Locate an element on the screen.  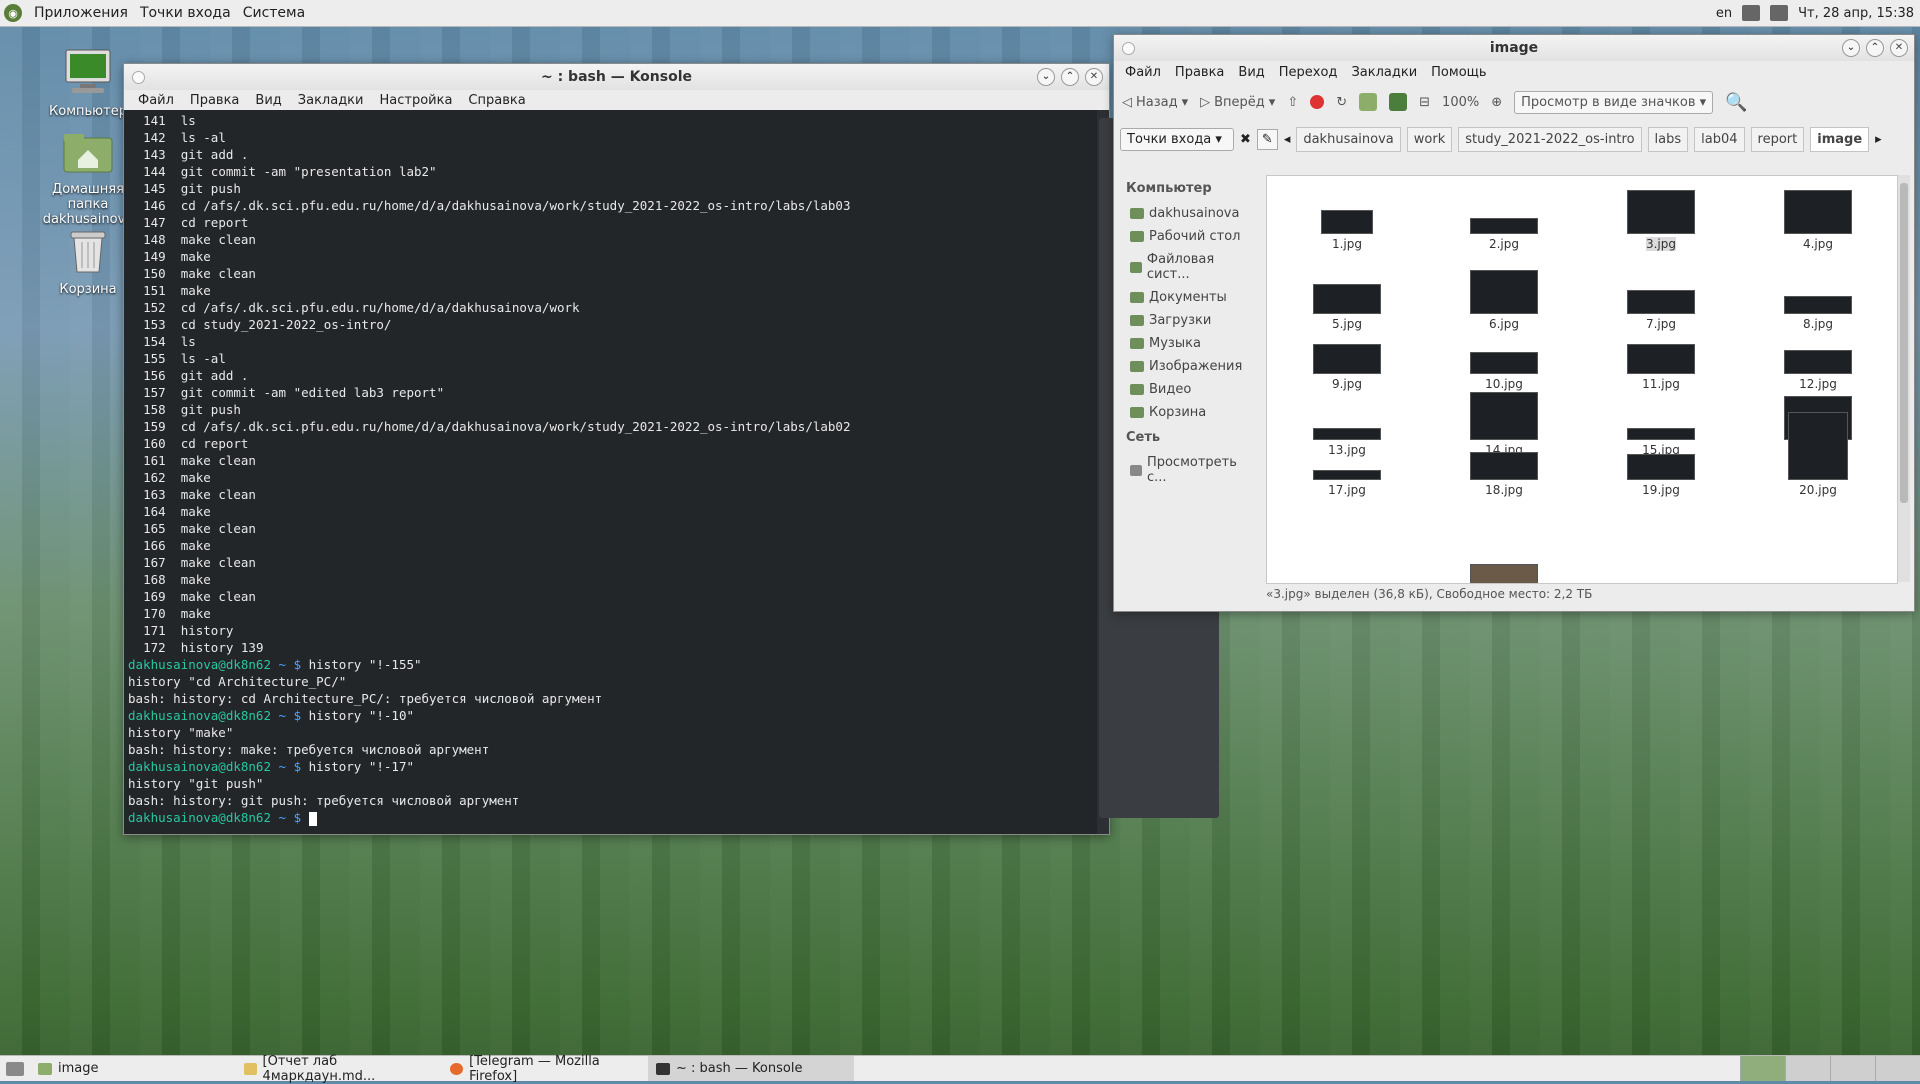
fm-scrollbar is located at coordinates (1904, 378).